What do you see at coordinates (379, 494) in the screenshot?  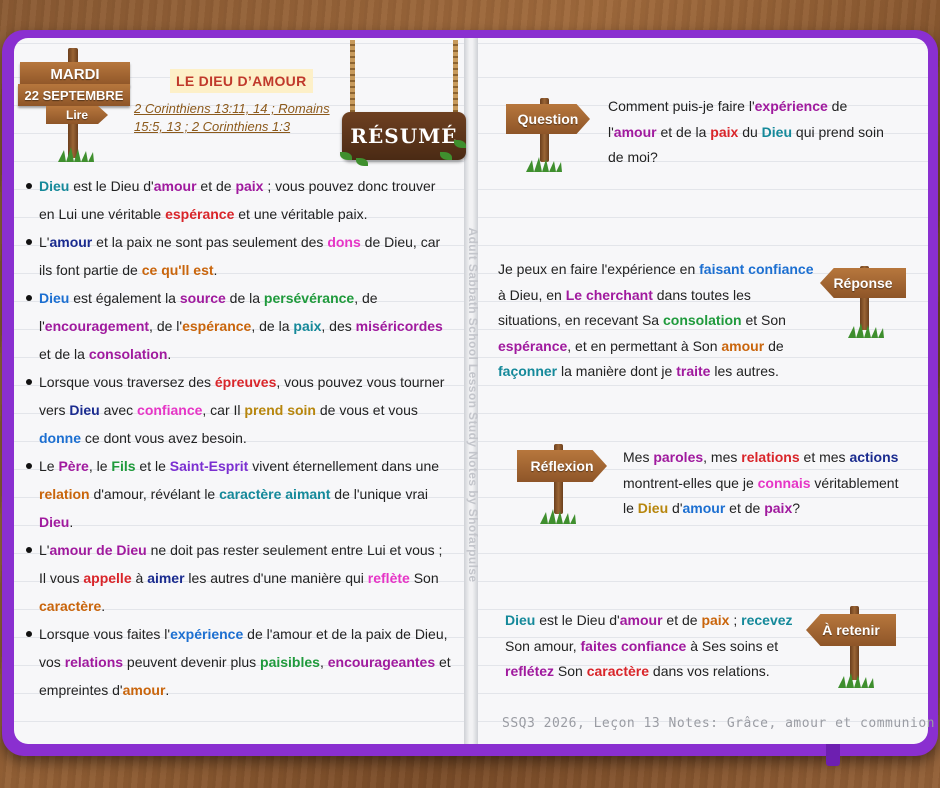 I see `text-run: de l'unique vrai` at bounding box center [379, 494].